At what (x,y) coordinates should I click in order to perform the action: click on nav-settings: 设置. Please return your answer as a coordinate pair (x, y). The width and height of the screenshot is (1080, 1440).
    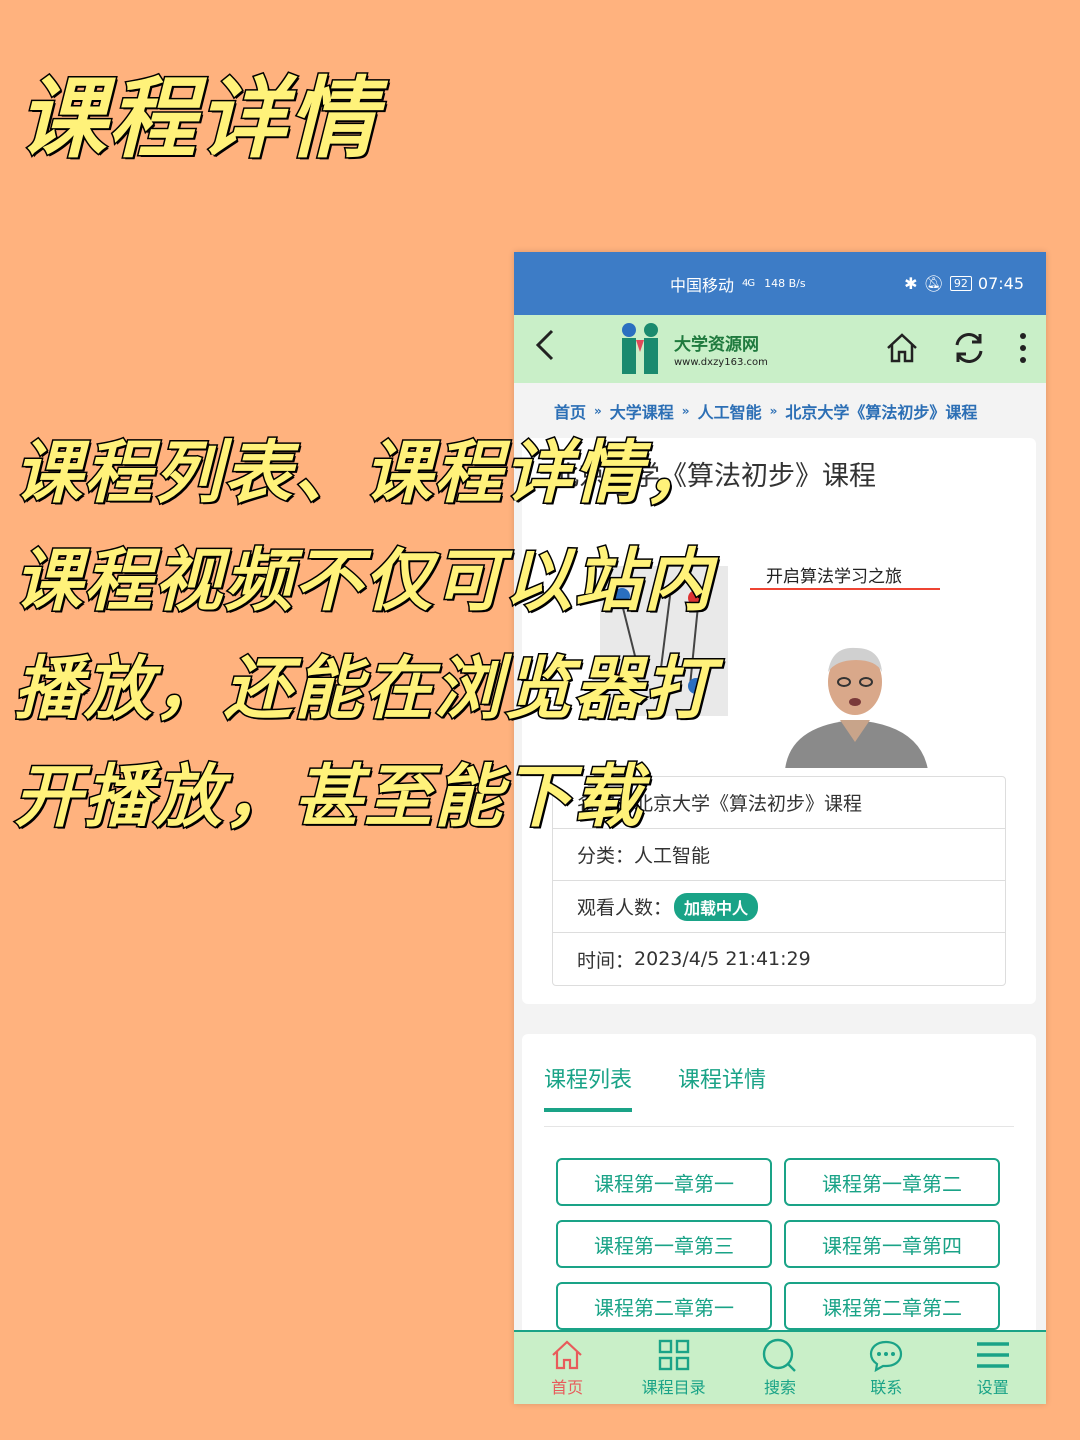
    Looking at the image, I should click on (993, 1368).